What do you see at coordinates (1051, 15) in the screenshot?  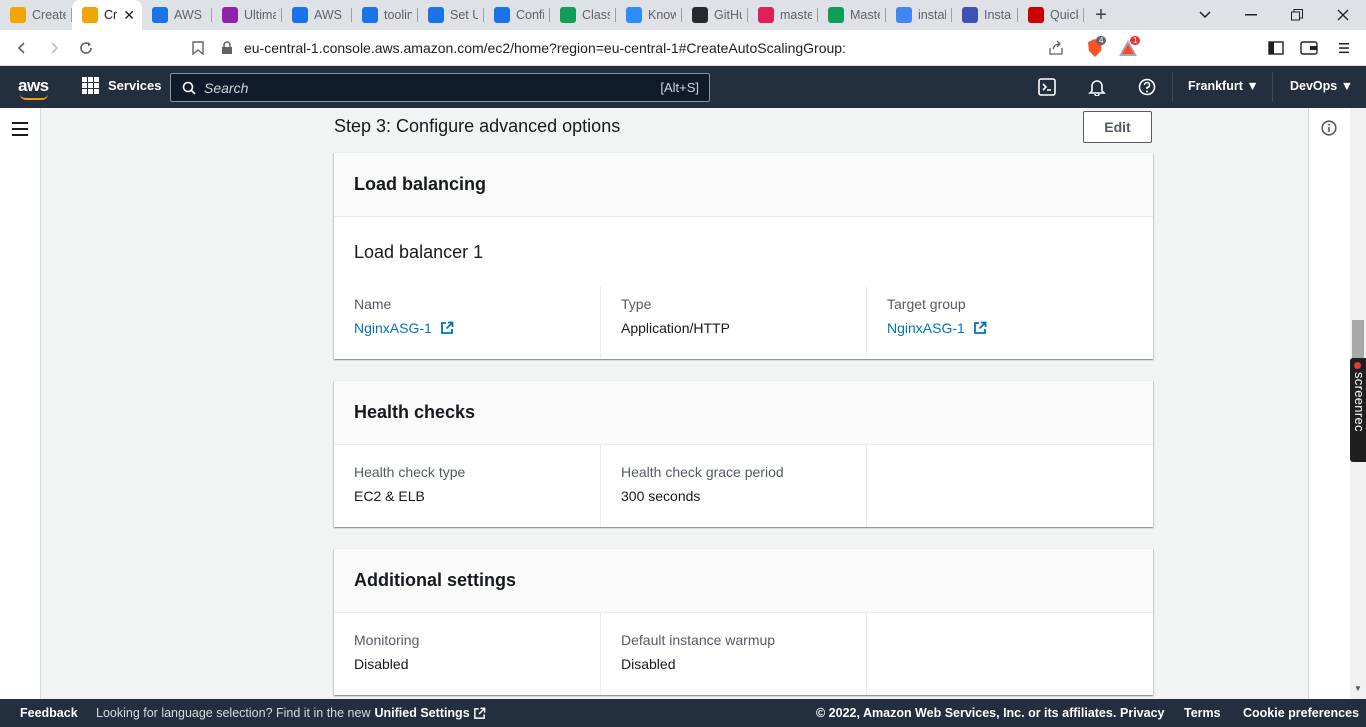 I see `browser-tab: Quick` at bounding box center [1051, 15].